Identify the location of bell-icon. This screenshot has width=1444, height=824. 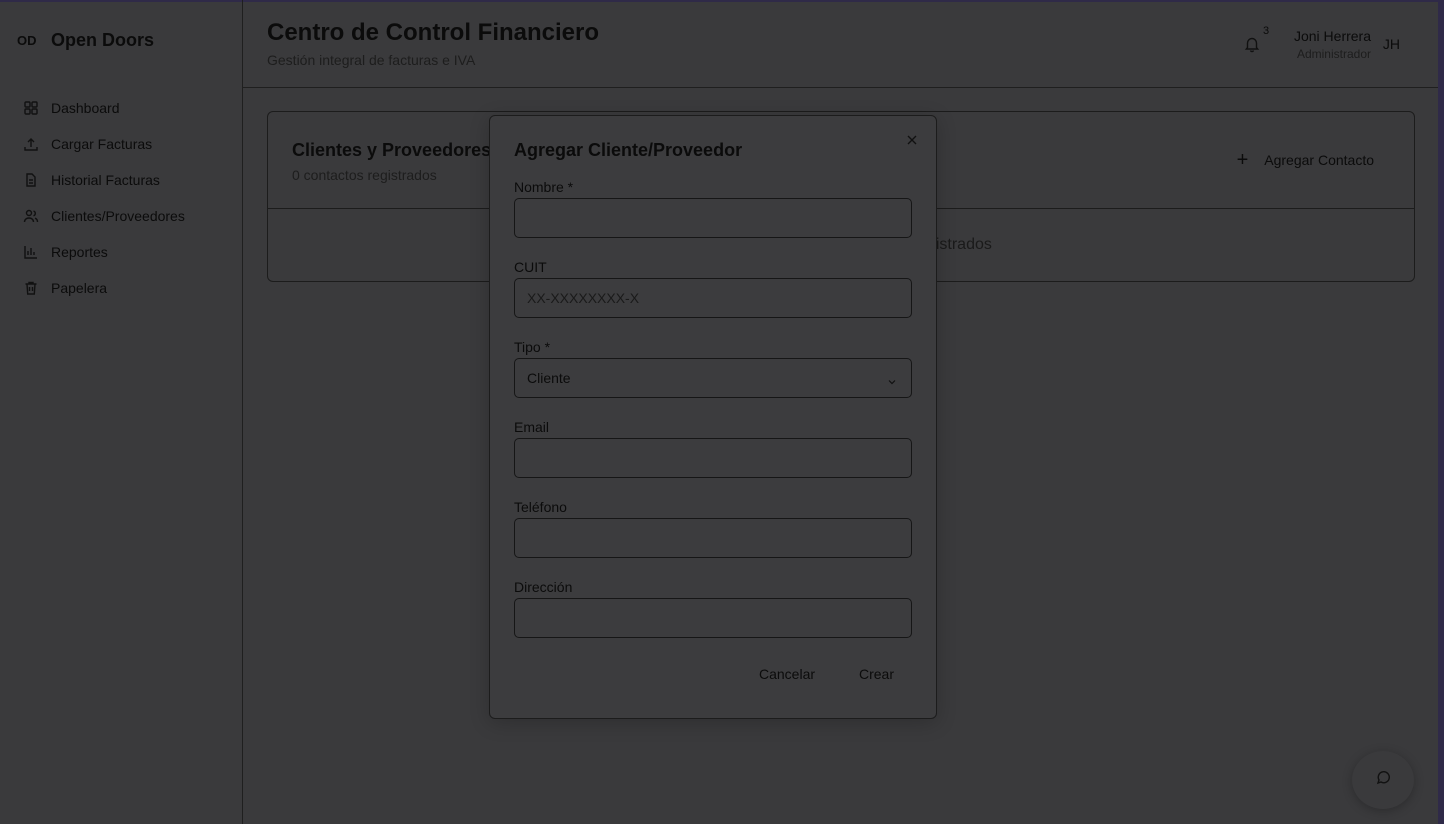
(1252, 44).